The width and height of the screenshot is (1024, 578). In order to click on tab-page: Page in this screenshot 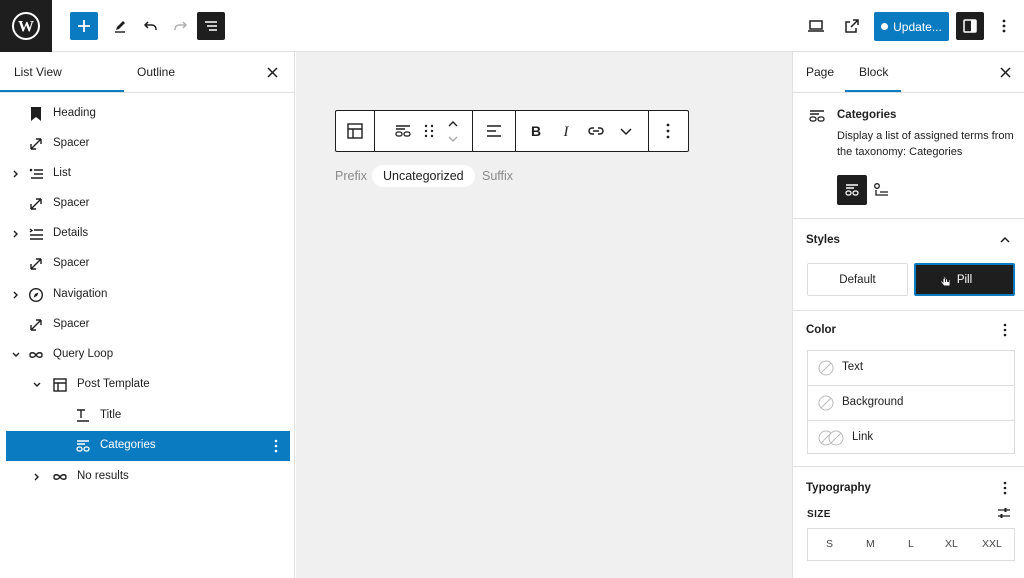, I will do `click(820, 72)`.